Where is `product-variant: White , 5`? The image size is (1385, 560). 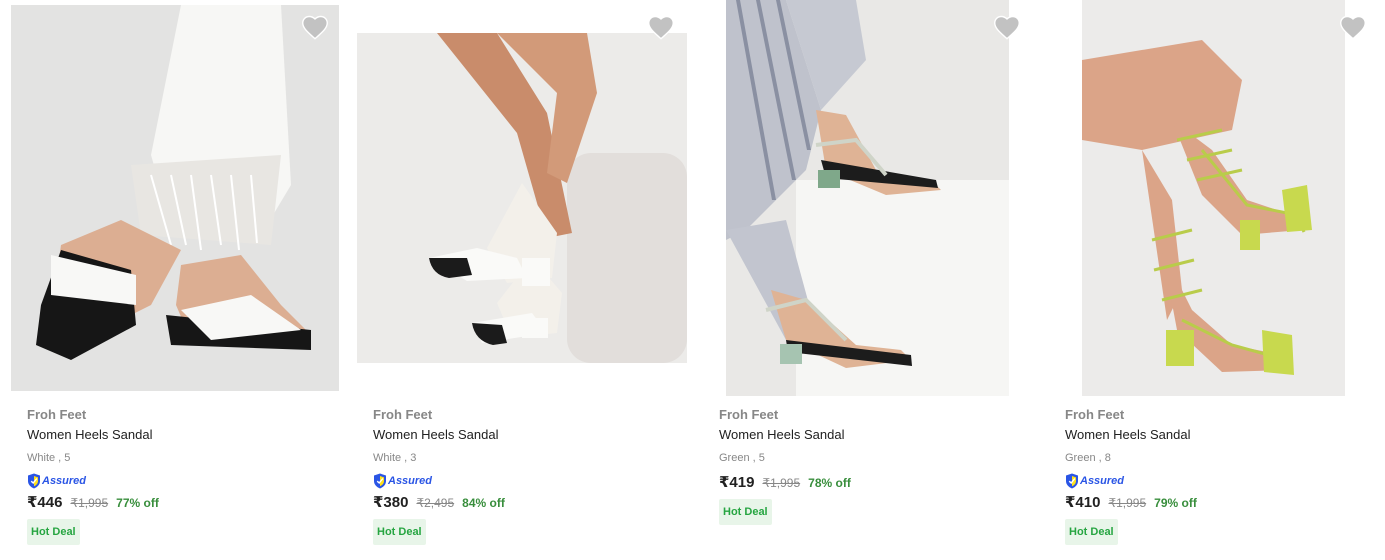 product-variant: White , 5 is located at coordinates (49, 458).